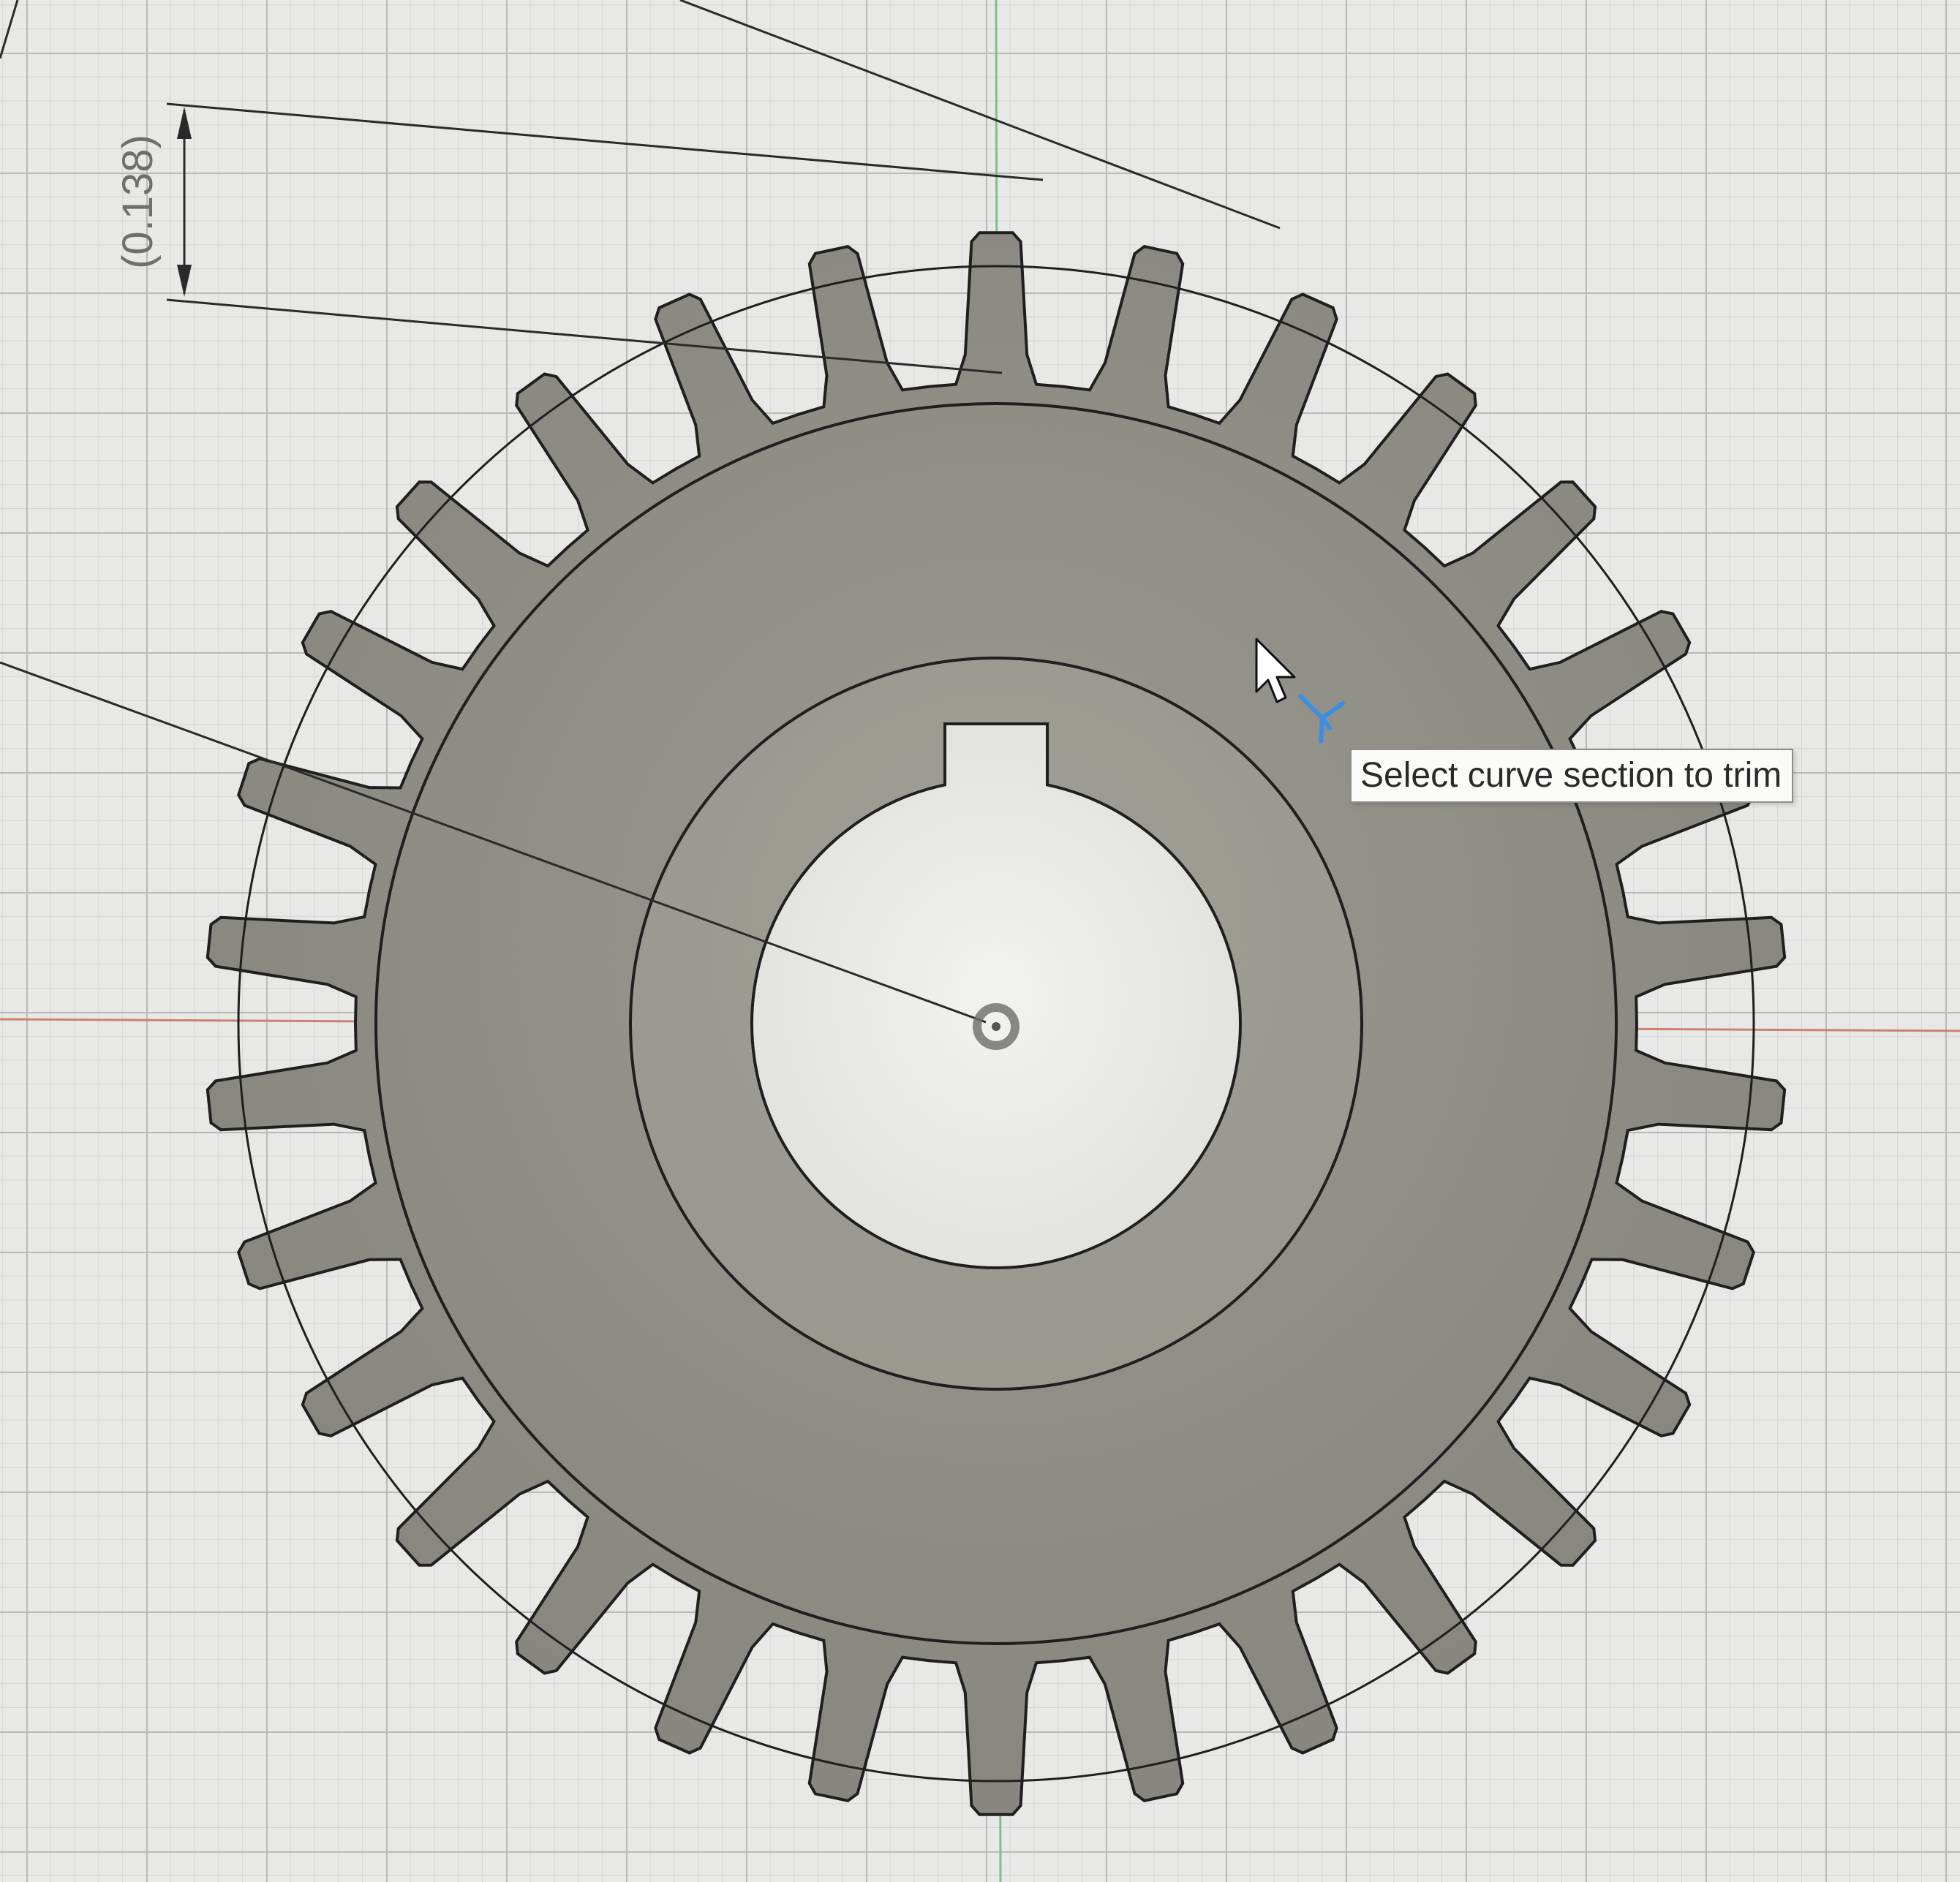 Image resolution: width=1960 pixels, height=1882 pixels. I want to click on dimension-value: (0.138), so click(138, 202).